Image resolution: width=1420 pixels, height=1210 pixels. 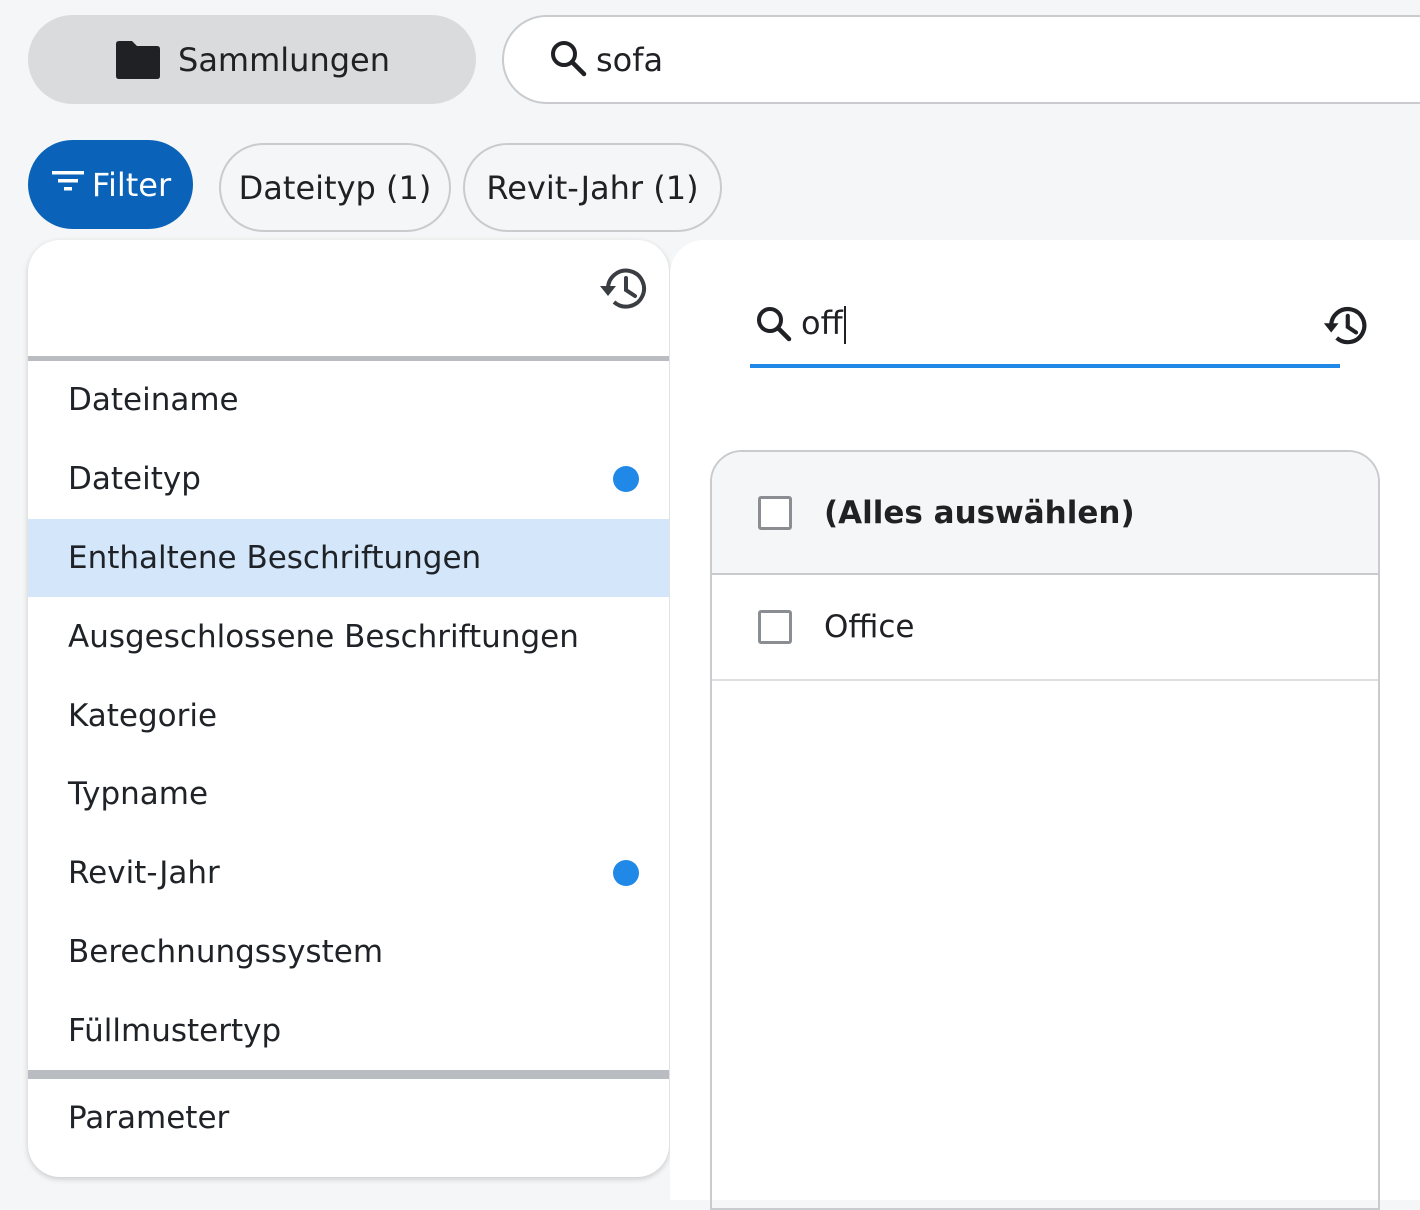 What do you see at coordinates (348, 1030) in the screenshot?
I see `category-fuellmustertyp: Füllmustertyp` at bounding box center [348, 1030].